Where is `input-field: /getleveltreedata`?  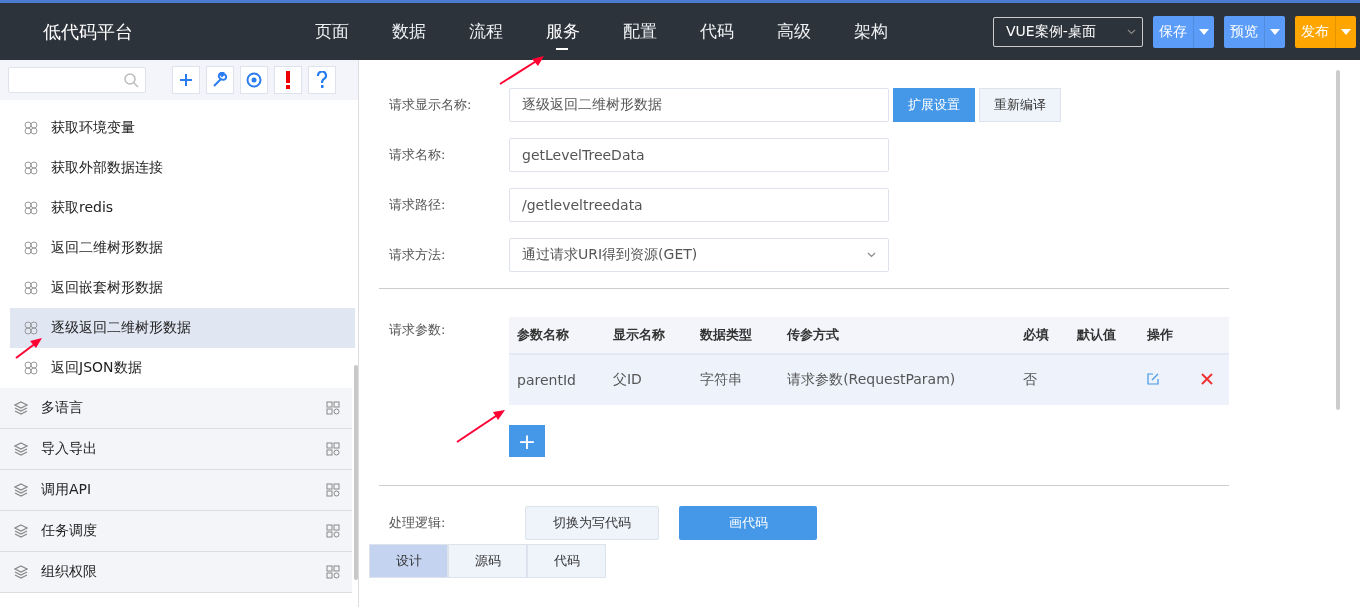 input-field: /getleveltreedata is located at coordinates (699, 205).